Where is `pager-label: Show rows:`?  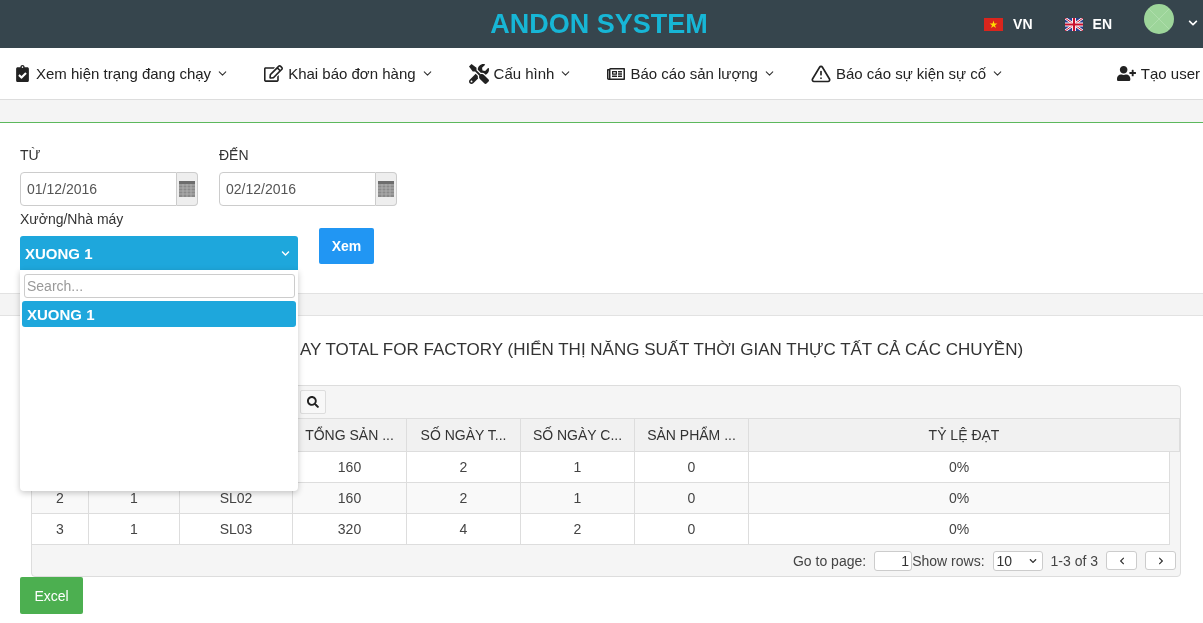
pager-label: Show rows: is located at coordinates (948, 560).